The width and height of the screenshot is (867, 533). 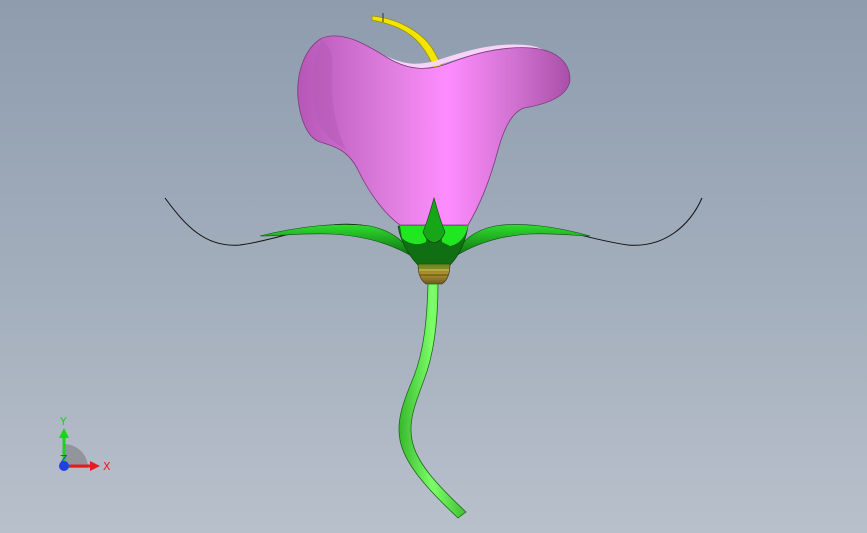 I want to click on triad-y-arrow, so click(x=64, y=433).